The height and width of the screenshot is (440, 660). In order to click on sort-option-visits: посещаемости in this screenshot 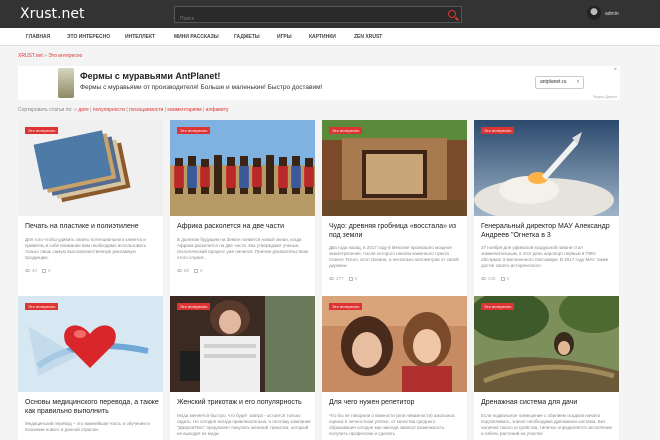, I will do `click(146, 110)`.